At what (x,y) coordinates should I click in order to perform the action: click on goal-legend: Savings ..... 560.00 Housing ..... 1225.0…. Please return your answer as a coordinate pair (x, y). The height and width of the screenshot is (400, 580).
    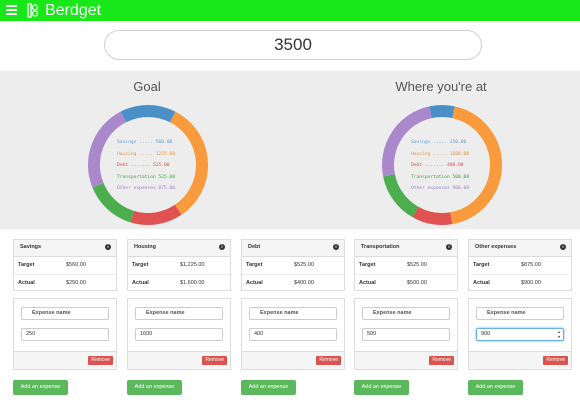
    Looking at the image, I should click on (146, 166).